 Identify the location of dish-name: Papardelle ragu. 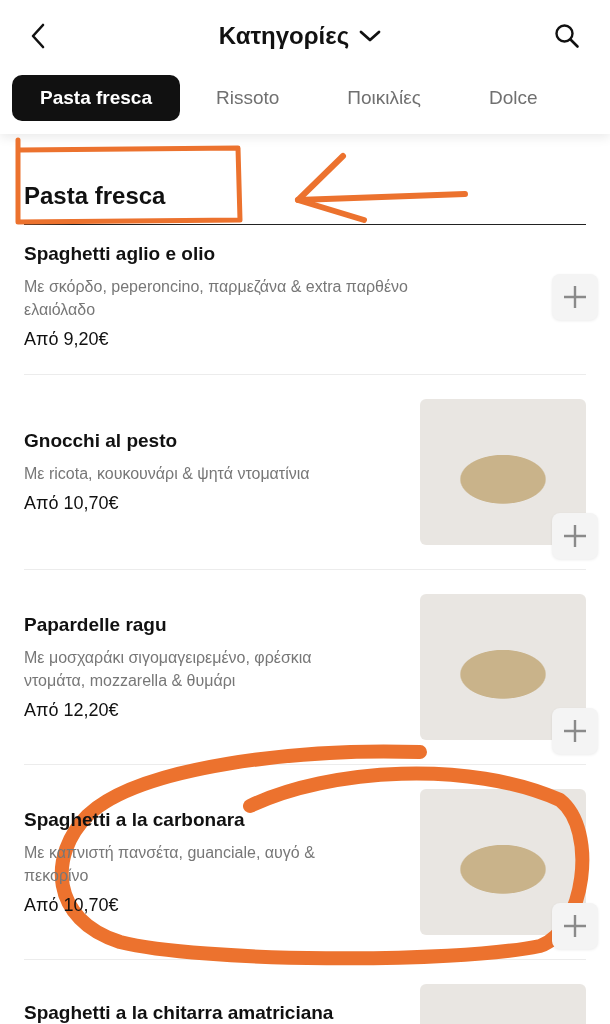
(96, 624).